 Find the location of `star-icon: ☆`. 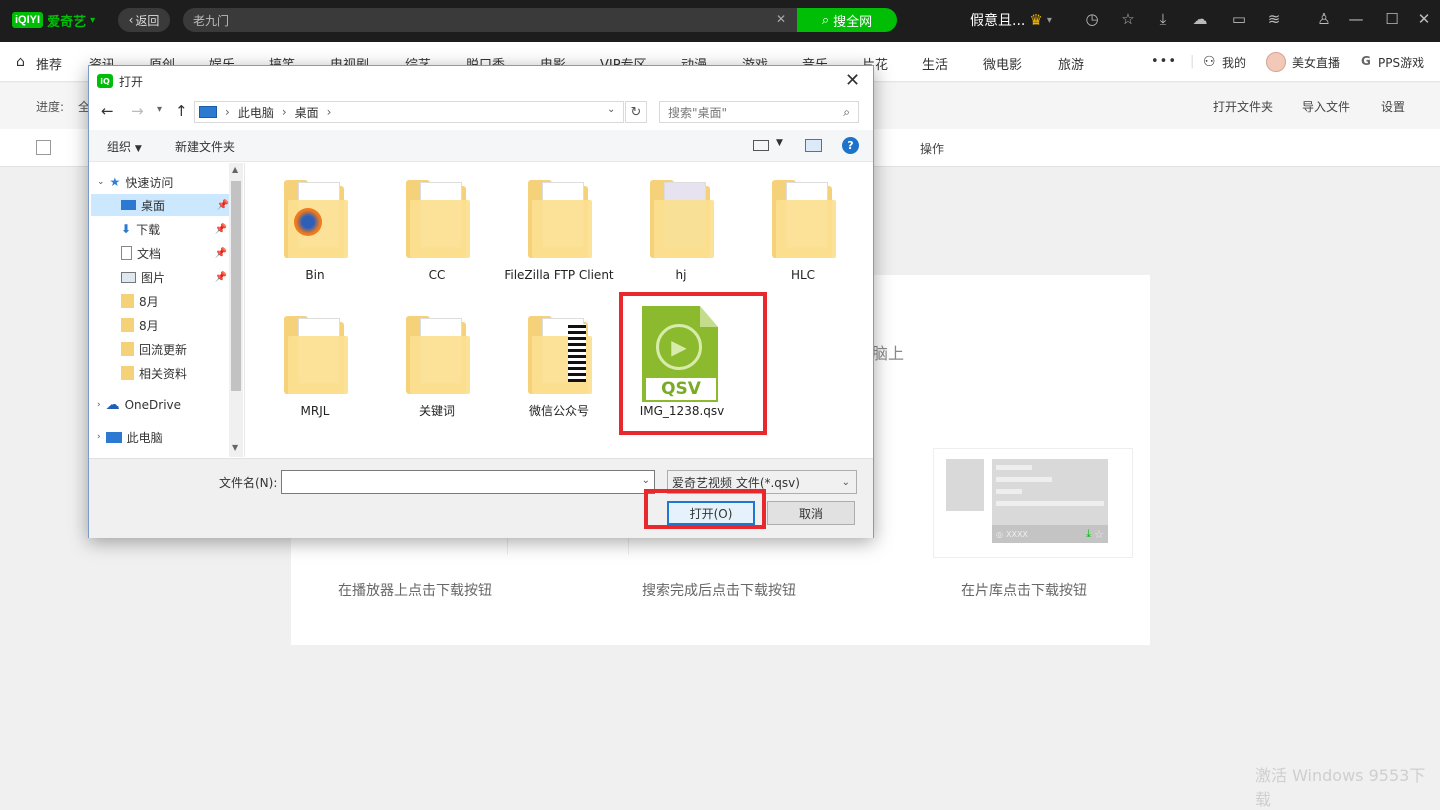

star-icon: ☆ is located at coordinates (1099, 534).